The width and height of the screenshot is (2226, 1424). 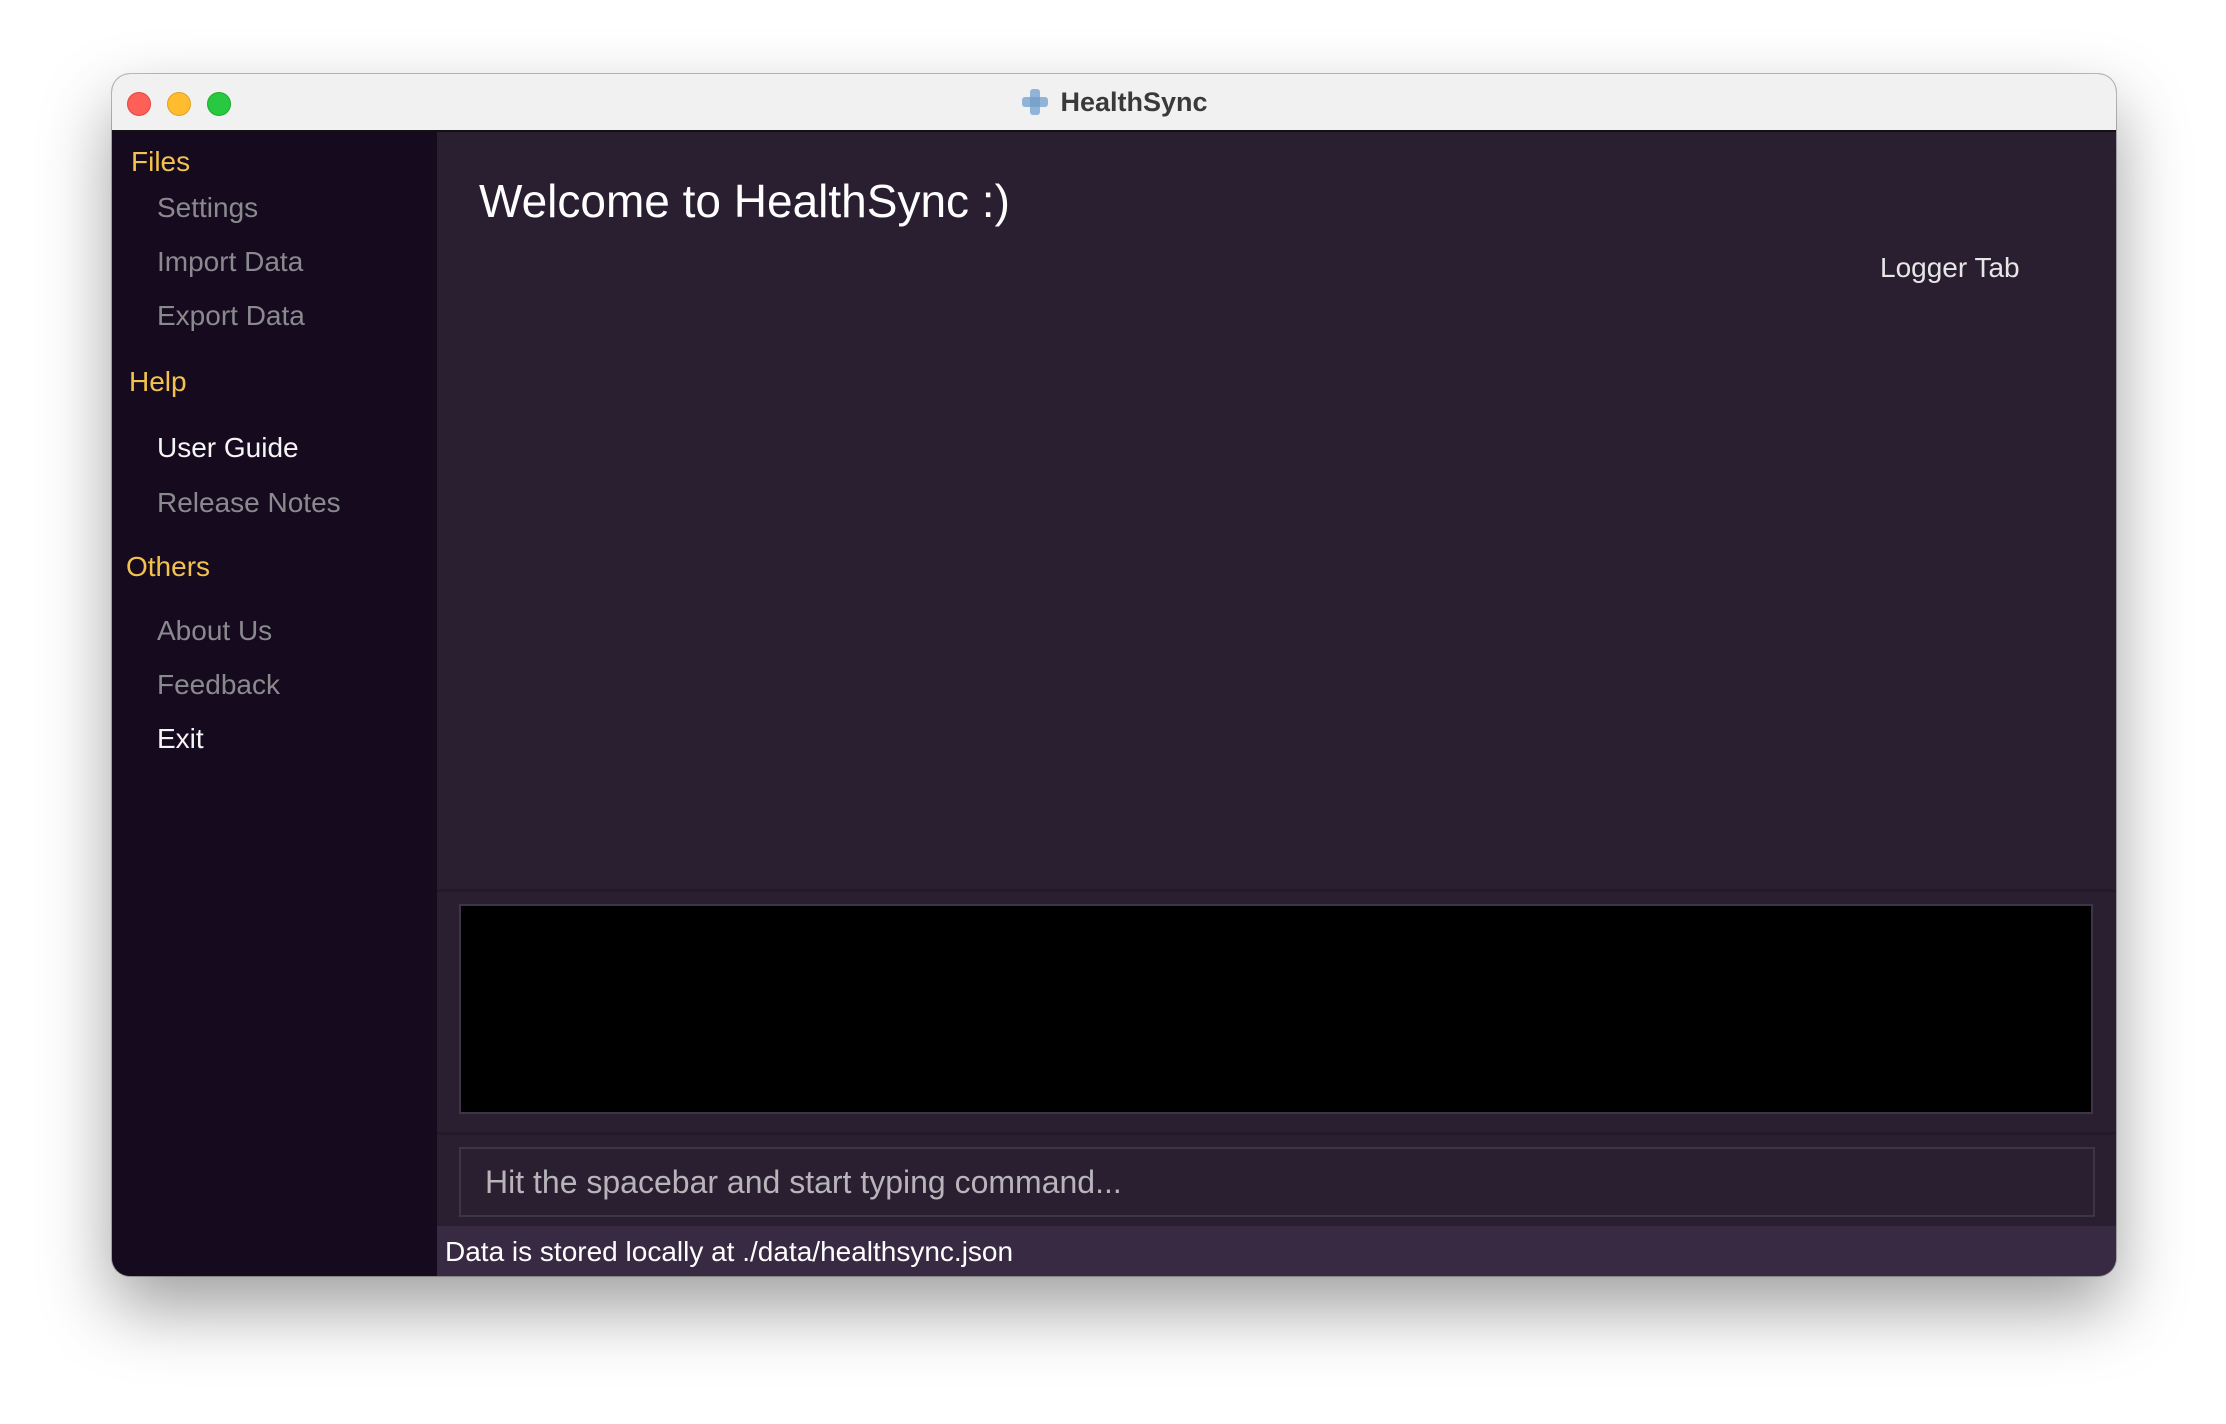 I want to click on result-display, so click(x=1276, y=1009).